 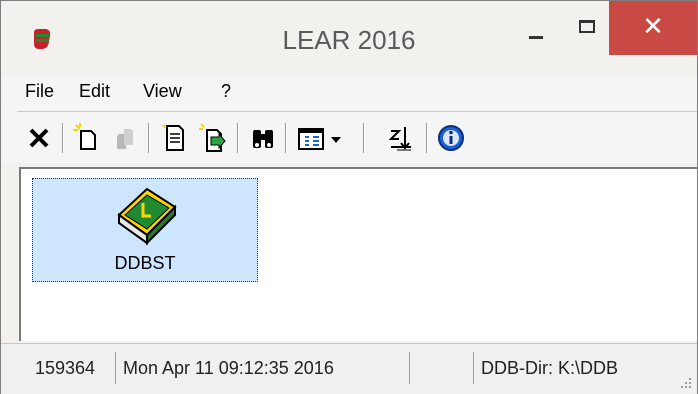 I want to click on status-datetime: Mon Apr 11 09:12:35 2016, so click(x=228, y=368).